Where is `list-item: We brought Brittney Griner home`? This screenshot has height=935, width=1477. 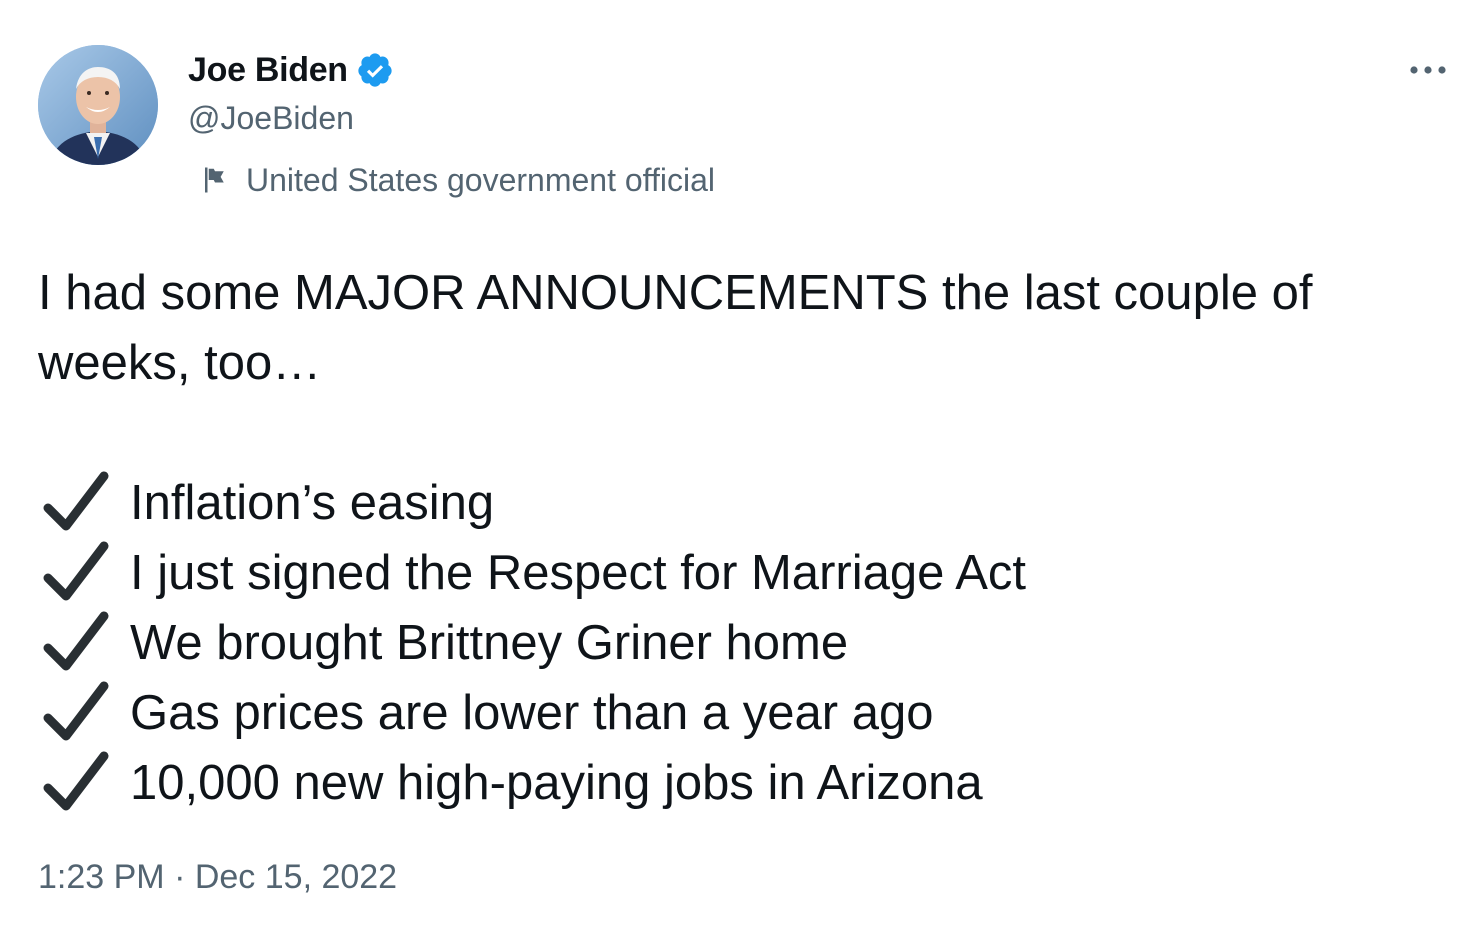
list-item: We brought Brittney Griner home is located at coordinates (748, 643).